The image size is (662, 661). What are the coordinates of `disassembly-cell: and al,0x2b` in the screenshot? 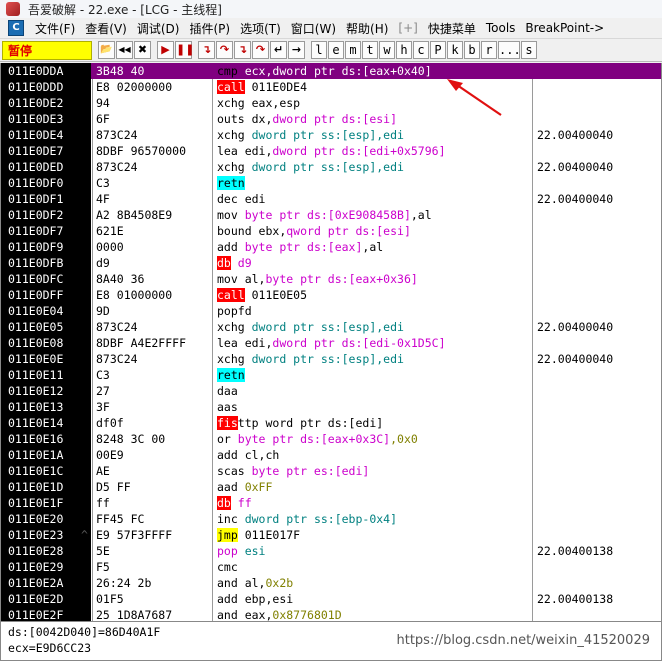 It's located at (255, 583).